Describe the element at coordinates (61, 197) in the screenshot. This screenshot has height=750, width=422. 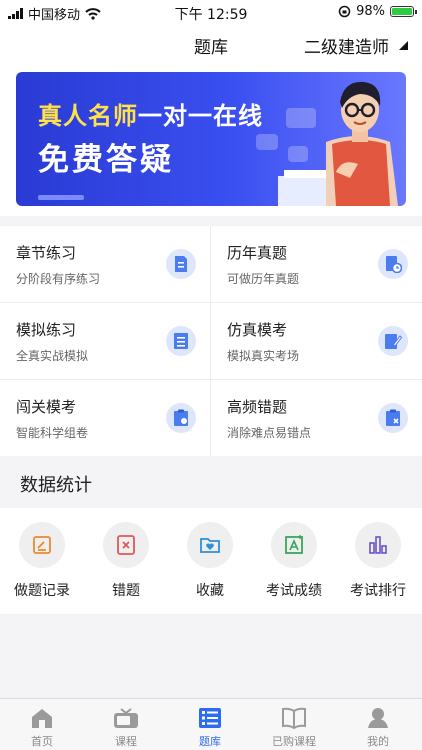
I see `banner-indicator` at that location.